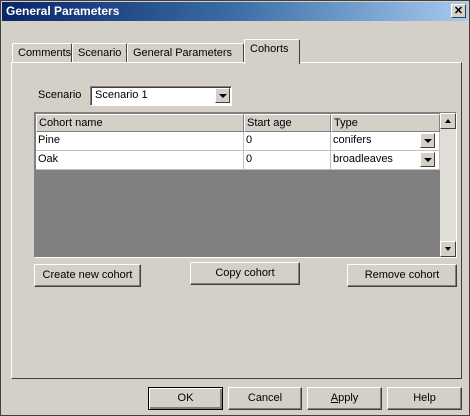 Image resolution: width=470 pixels, height=416 pixels. What do you see at coordinates (363, 159) in the screenshot?
I see `type-select-value: broadleaves` at bounding box center [363, 159].